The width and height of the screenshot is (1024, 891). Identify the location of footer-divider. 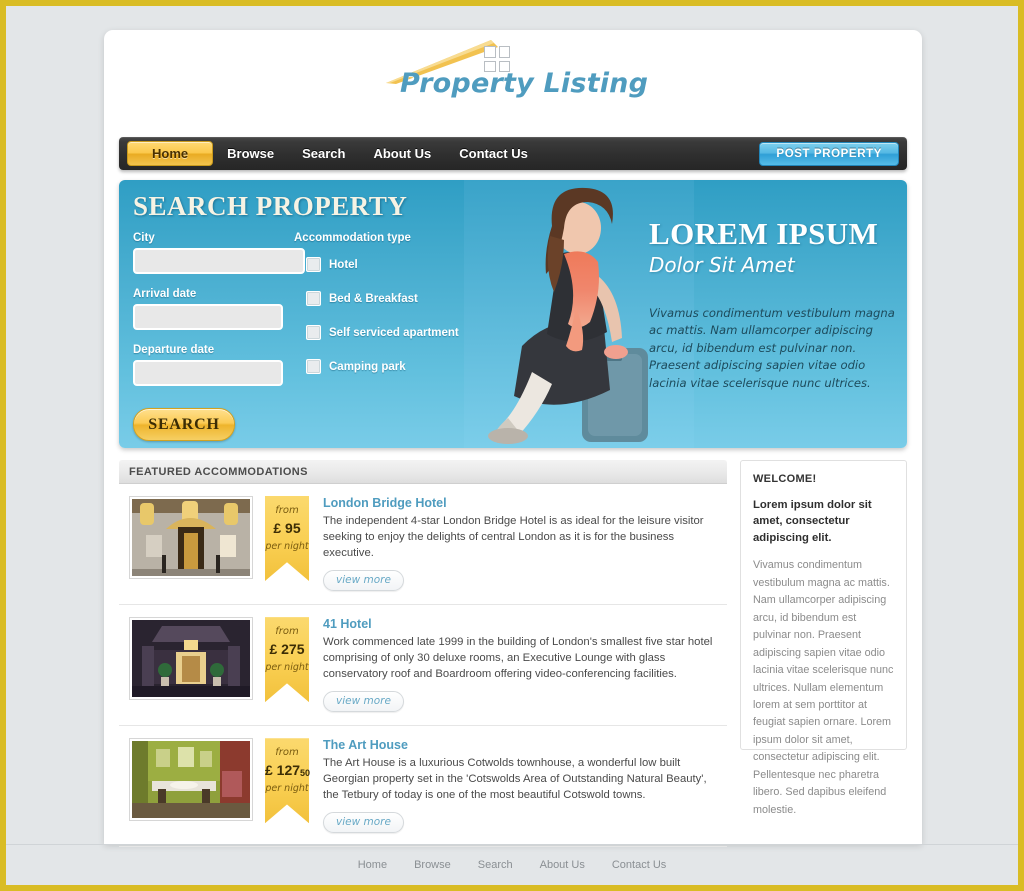
(512, 844).